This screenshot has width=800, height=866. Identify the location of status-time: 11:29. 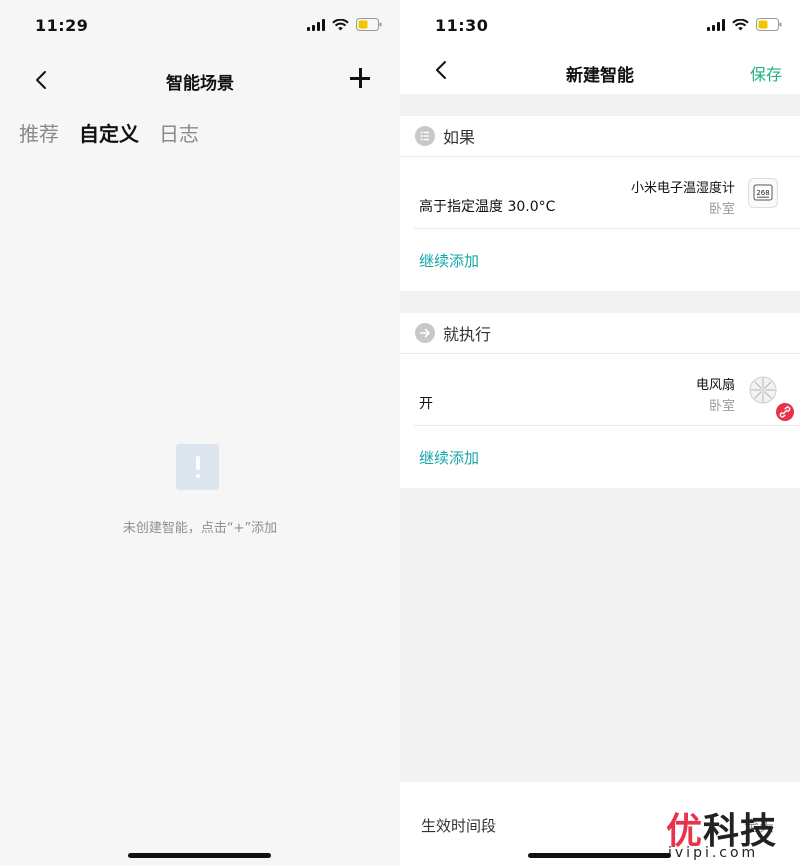
(62, 25).